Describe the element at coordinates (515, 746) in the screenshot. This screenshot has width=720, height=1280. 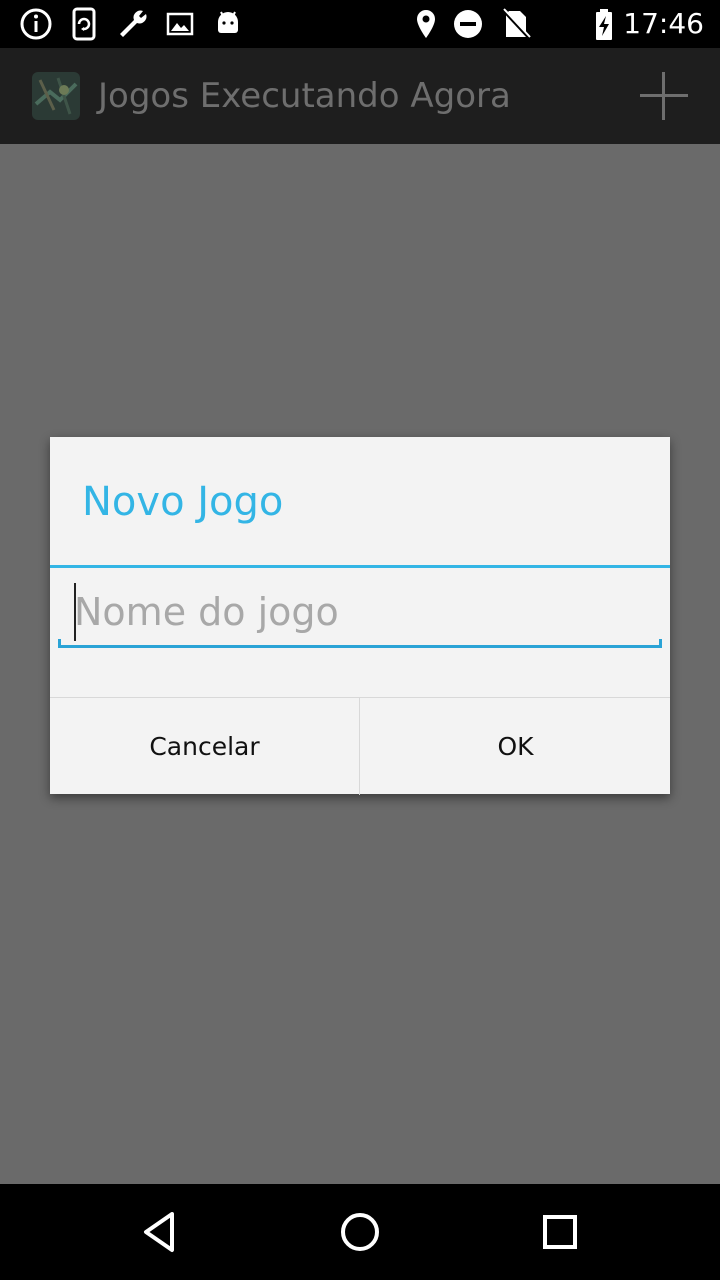
I see `ok-button: OK` at that location.